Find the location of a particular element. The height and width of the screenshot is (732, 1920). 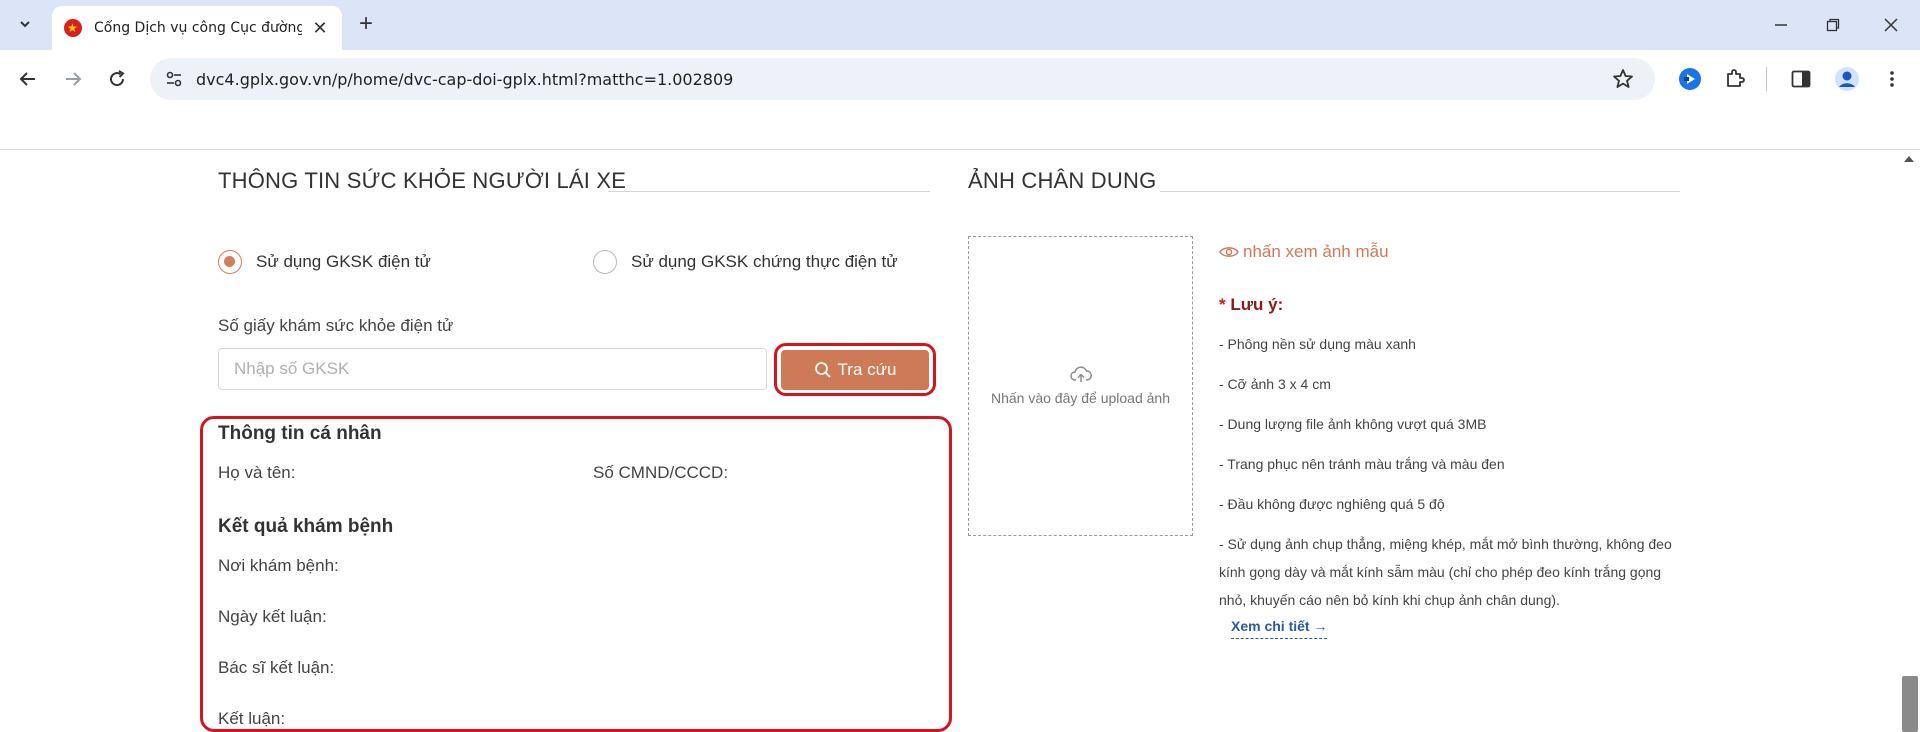

side-panel-icon is located at coordinates (1801, 79).